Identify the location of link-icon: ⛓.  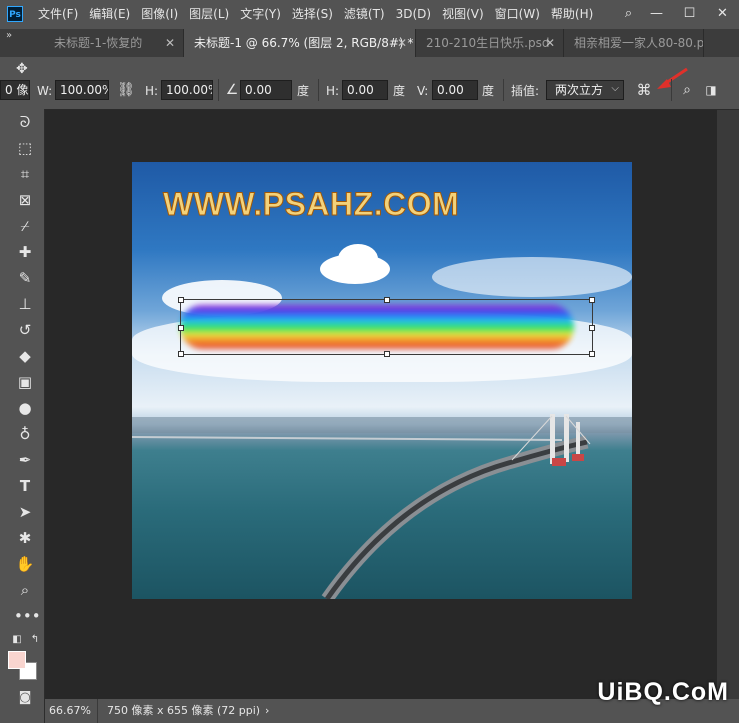
(126, 90).